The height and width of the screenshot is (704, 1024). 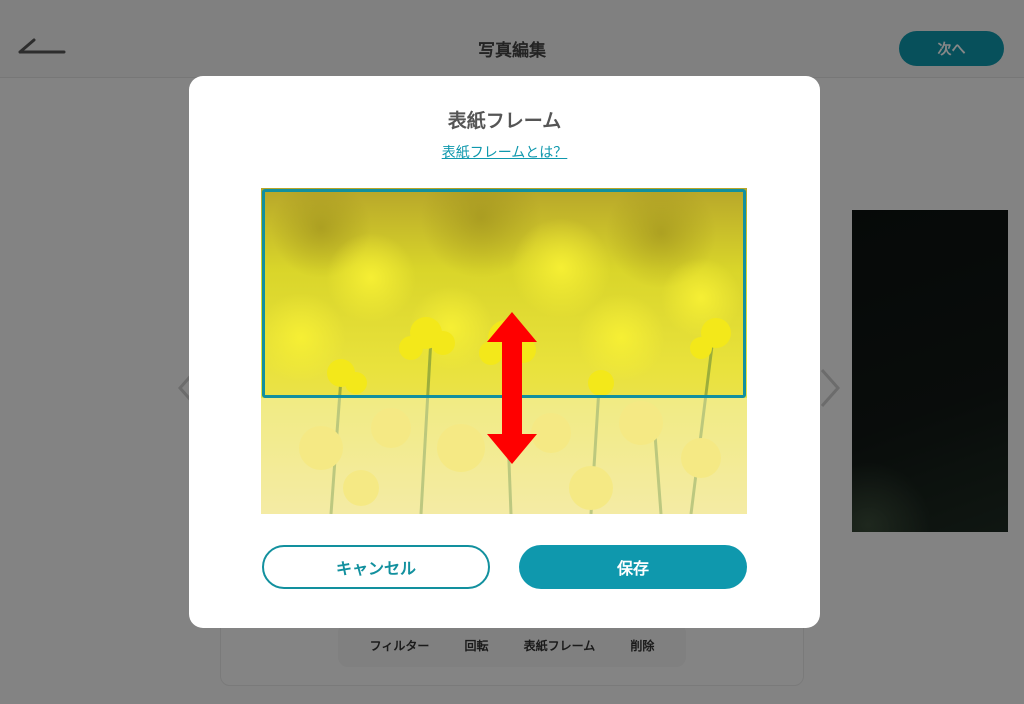 What do you see at coordinates (633, 567) in the screenshot?
I see `save-button: 保存` at bounding box center [633, 567].